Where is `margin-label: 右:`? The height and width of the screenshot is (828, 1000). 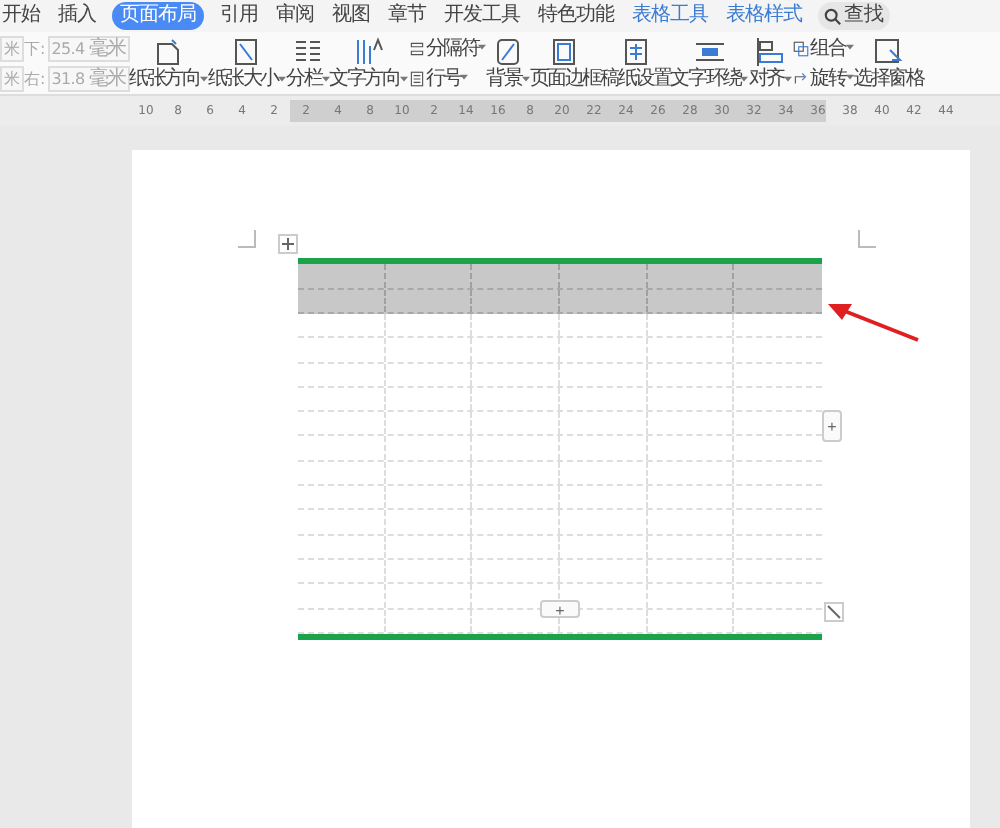
margin-label: 右: is located at coordinates (35, 78).